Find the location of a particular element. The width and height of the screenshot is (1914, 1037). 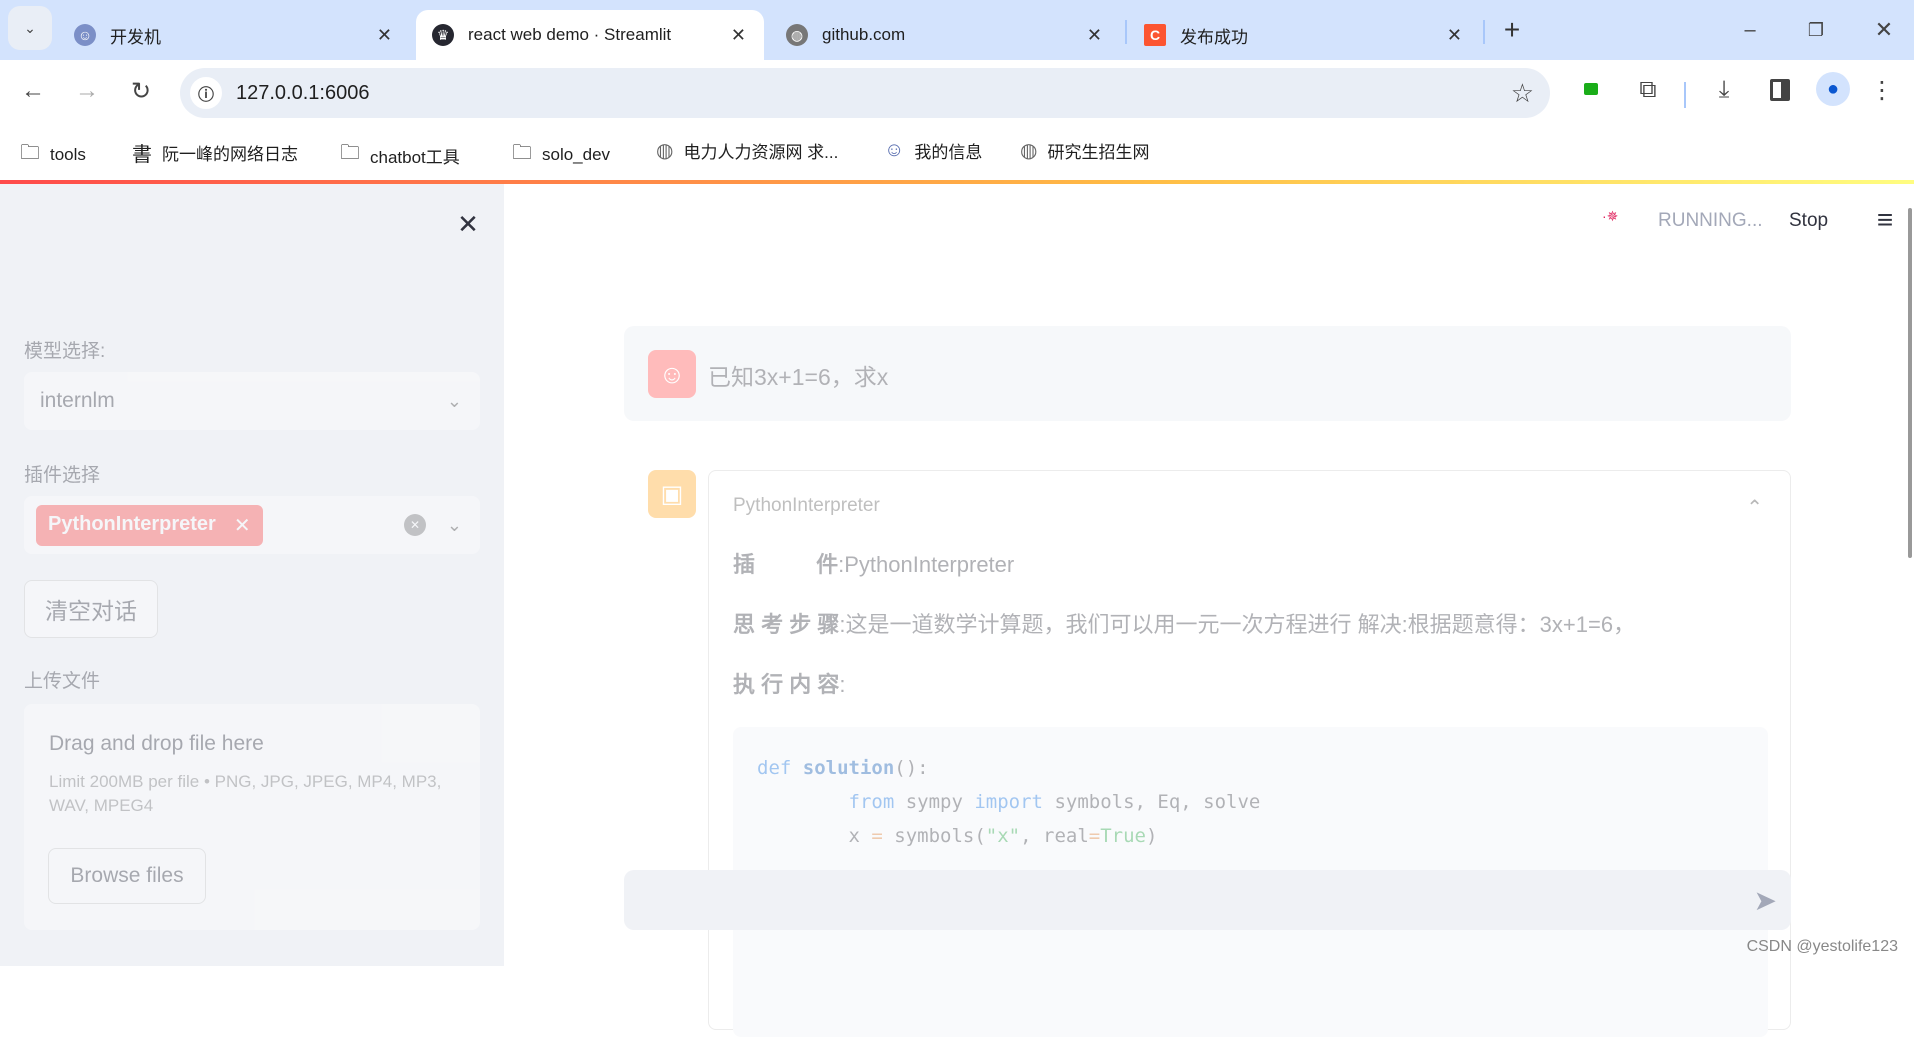

tab-search-button: ⌄ is located at coordinates (30, 28).